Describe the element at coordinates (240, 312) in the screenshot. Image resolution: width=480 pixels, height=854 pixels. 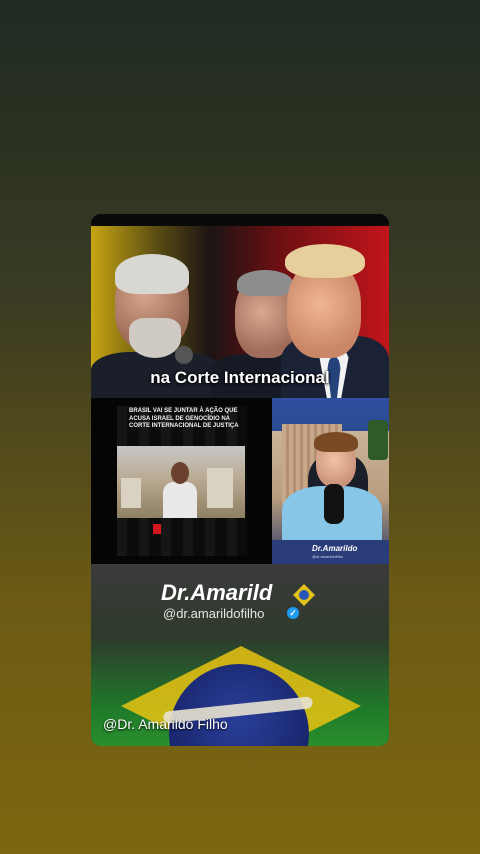
I see `hero-image: na Corte Internacional` at that location.